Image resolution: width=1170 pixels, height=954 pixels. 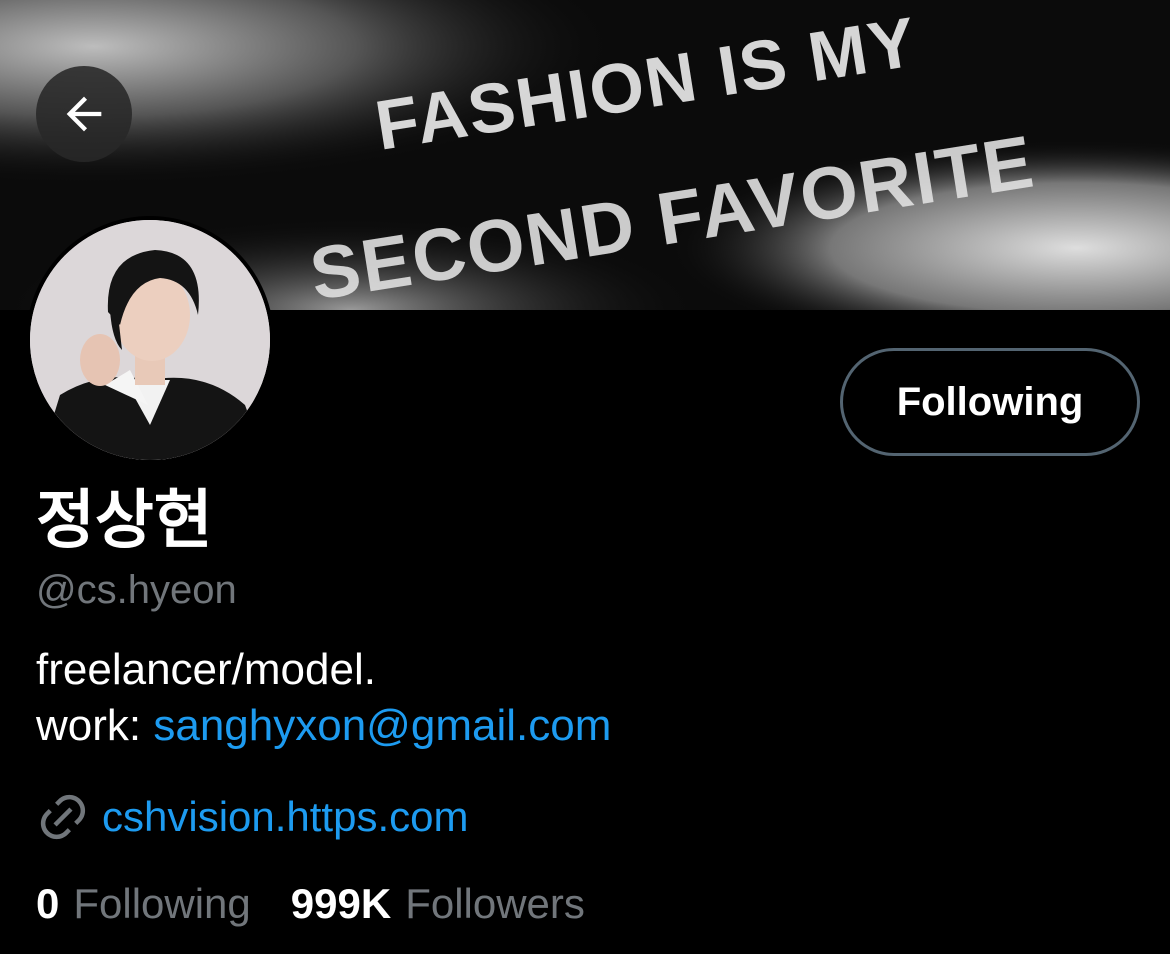 I want to click on back-button, so click(x=84, y=114).